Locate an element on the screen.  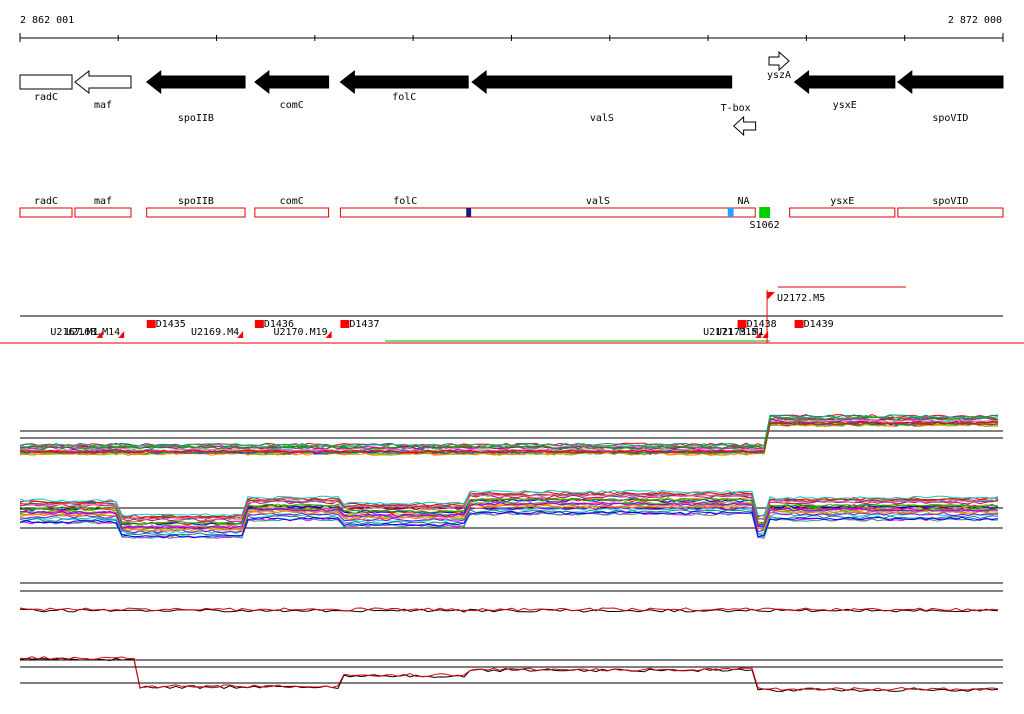
feature-yszA is located at coordinates (779, 61).